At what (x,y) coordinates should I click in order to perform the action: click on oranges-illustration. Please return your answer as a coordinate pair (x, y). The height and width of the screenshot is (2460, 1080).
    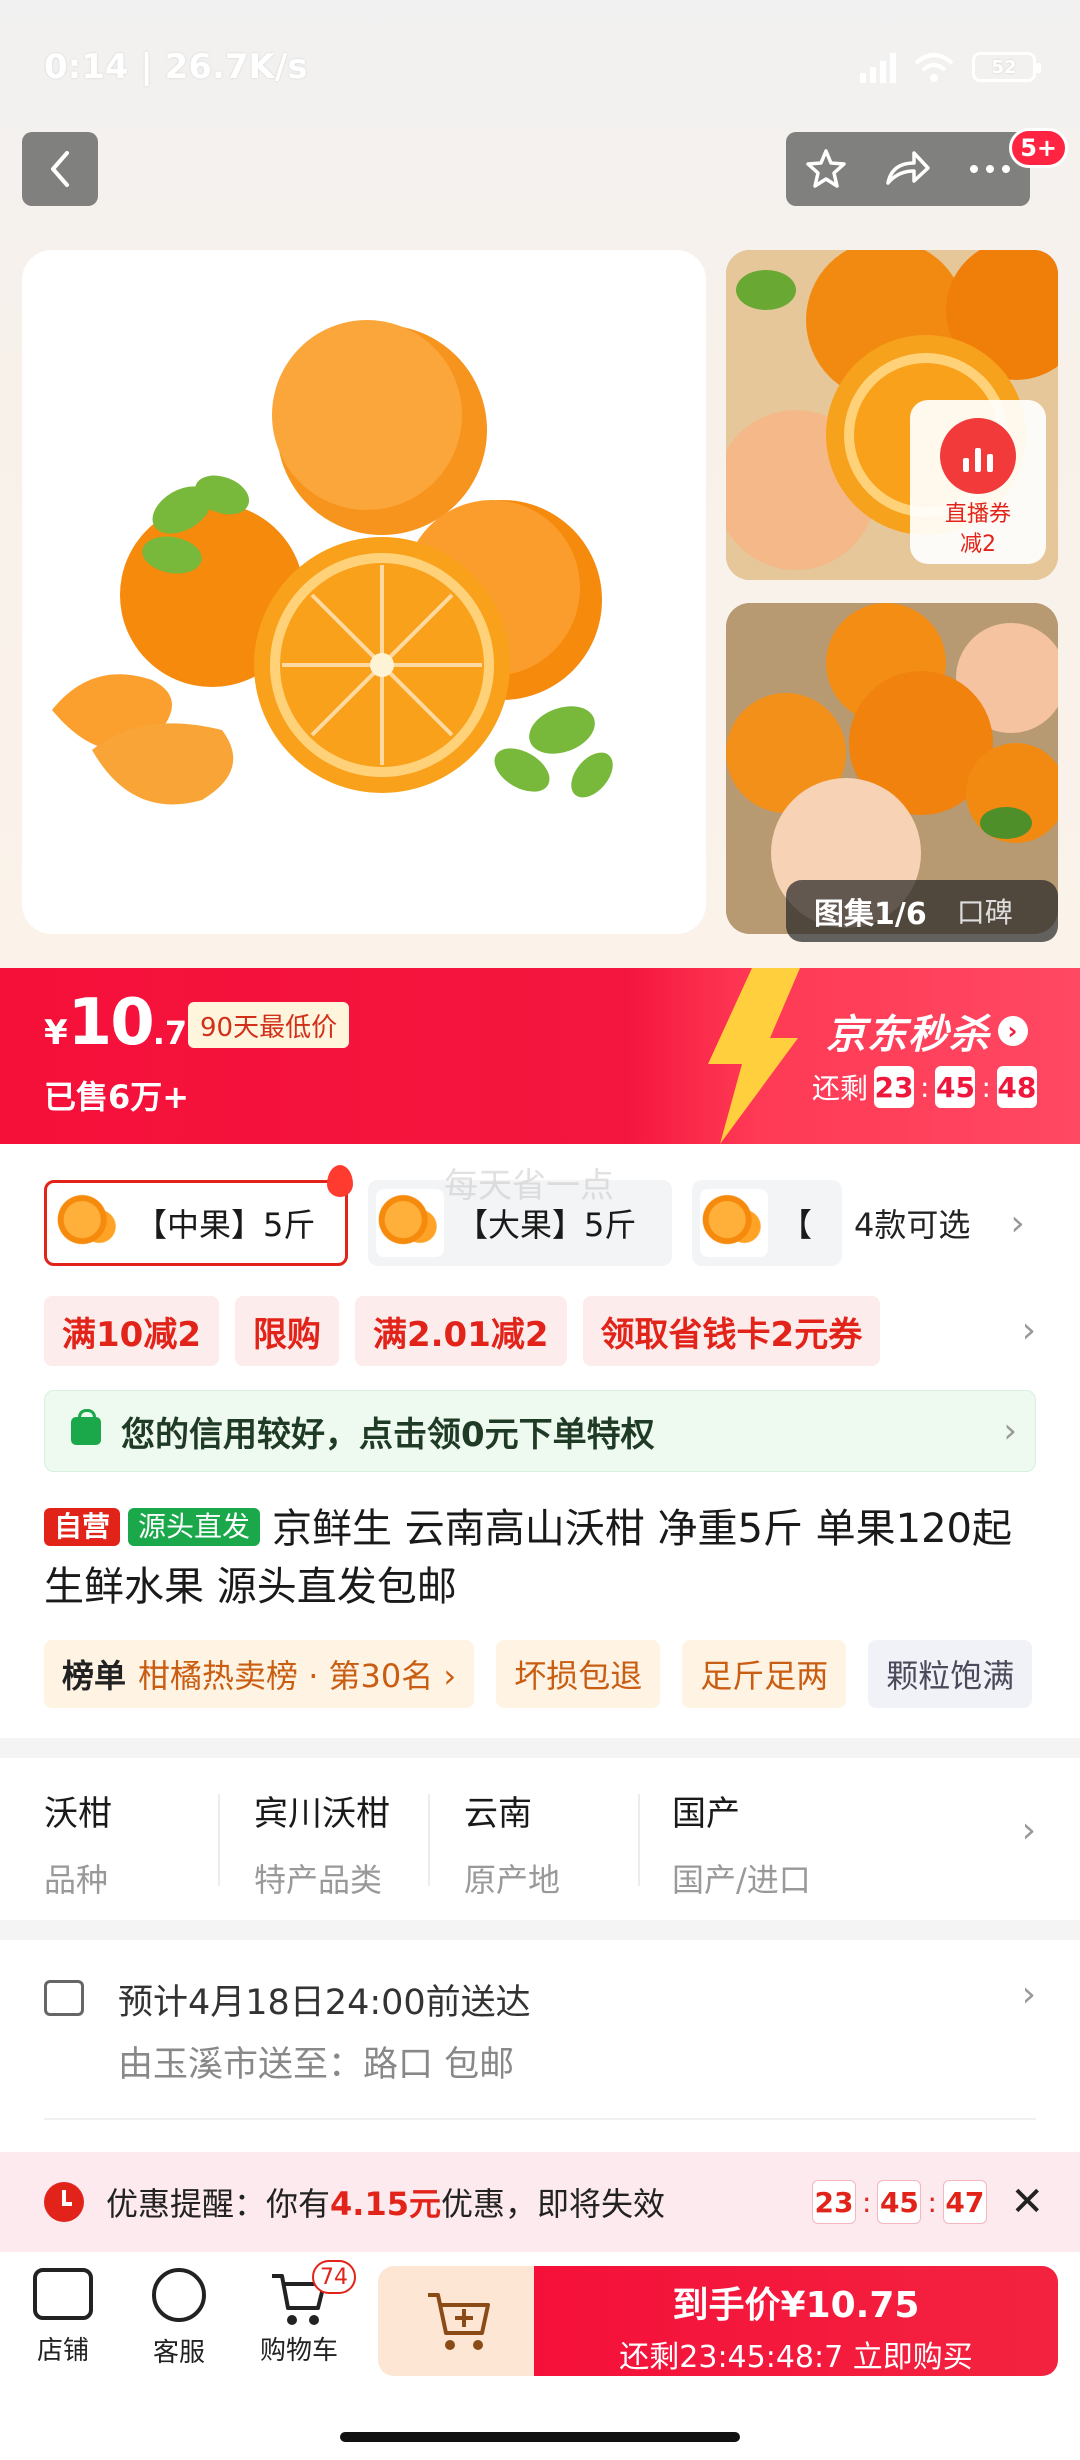
    Looking at the image, I should click on (332, 562).